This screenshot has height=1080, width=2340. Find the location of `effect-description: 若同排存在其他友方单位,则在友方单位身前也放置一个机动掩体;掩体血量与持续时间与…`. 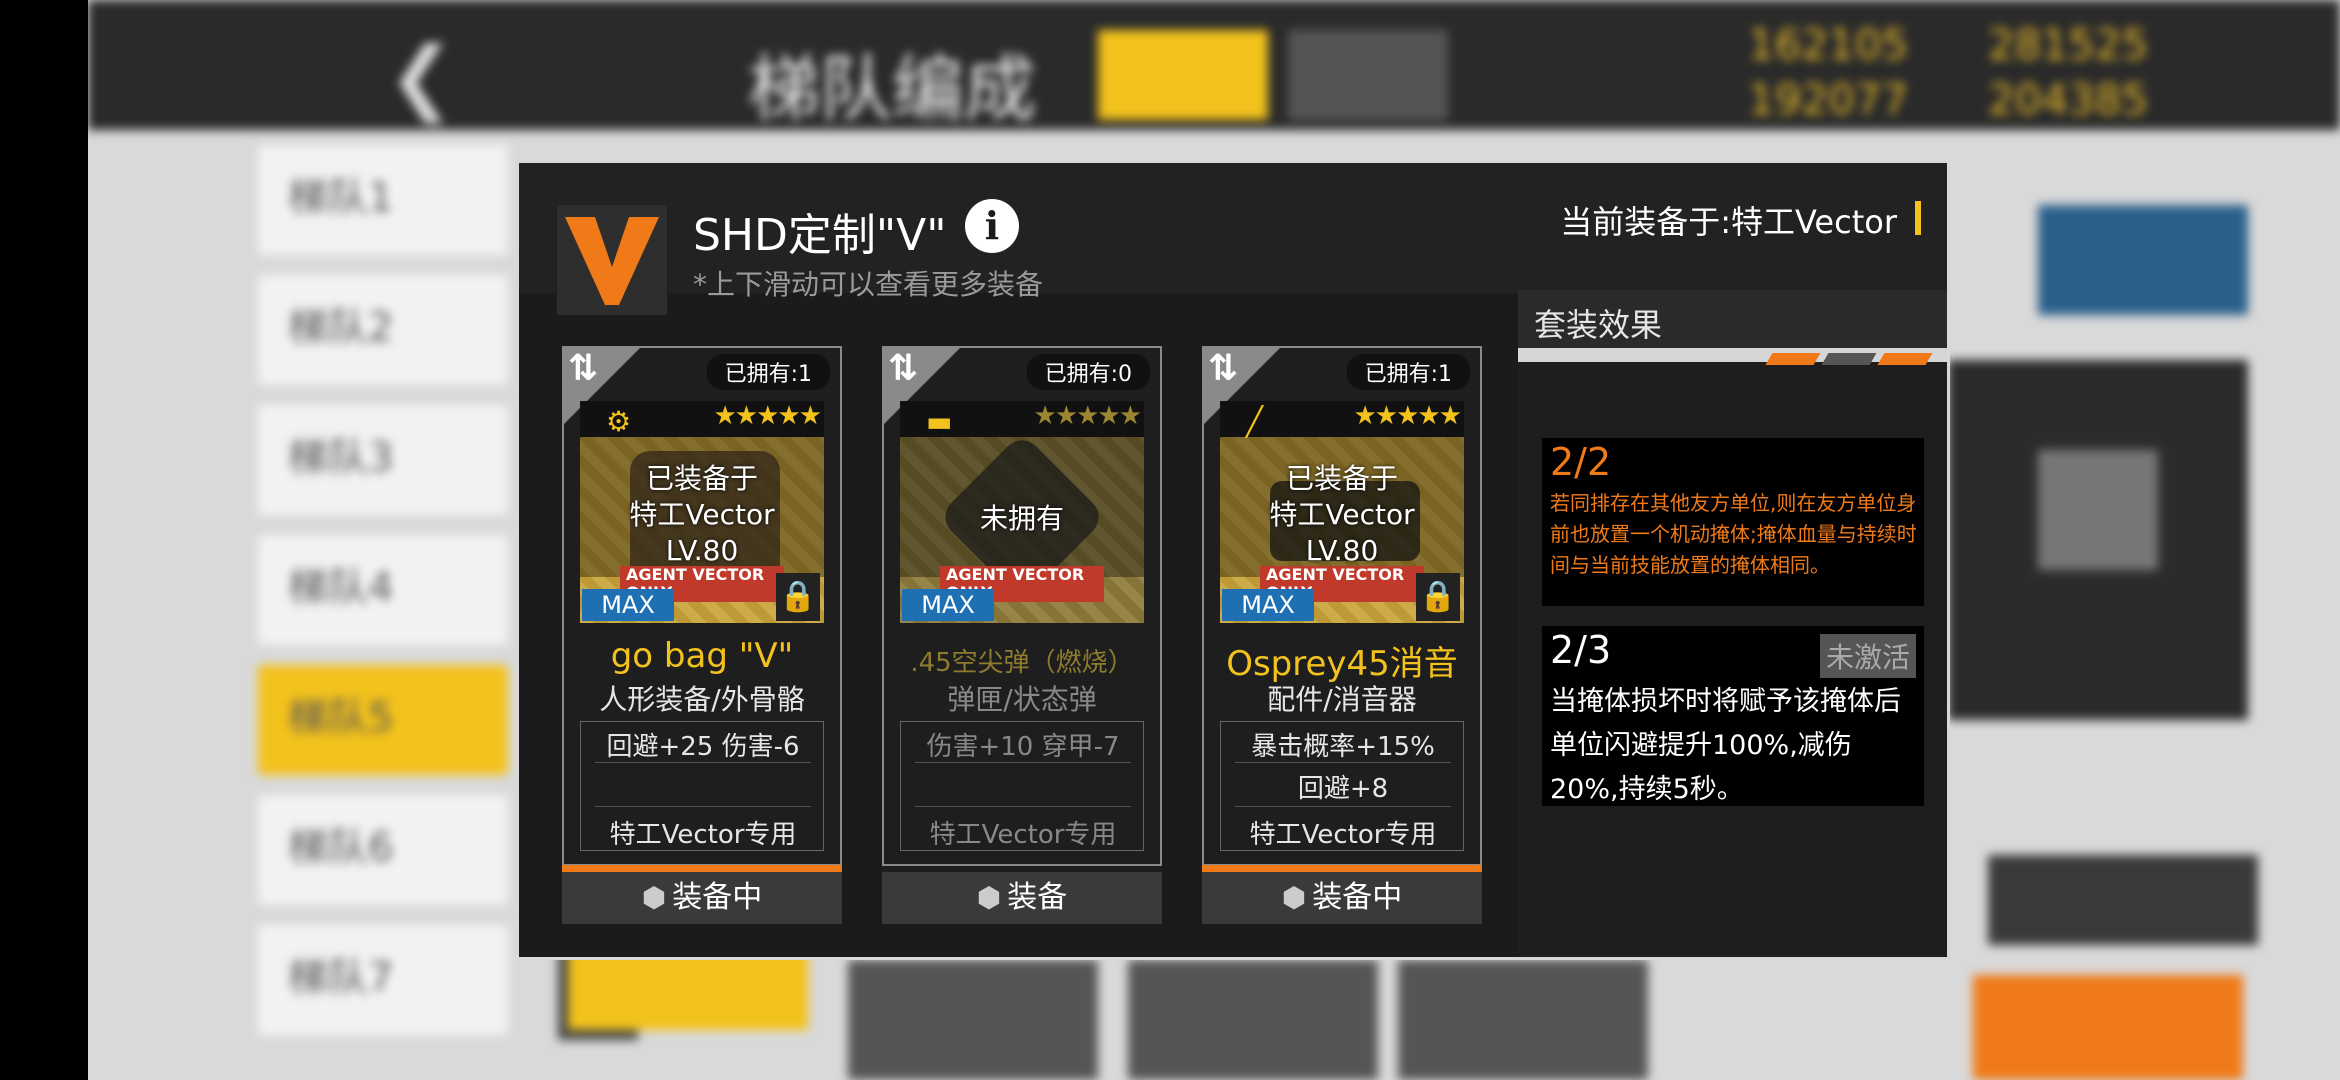

effect-description: 若同排存在其他友方单位,则在友方单位身前也放置一个机动掩体;掩体血量与持续时间与… is located at coordinates (1733, 534).